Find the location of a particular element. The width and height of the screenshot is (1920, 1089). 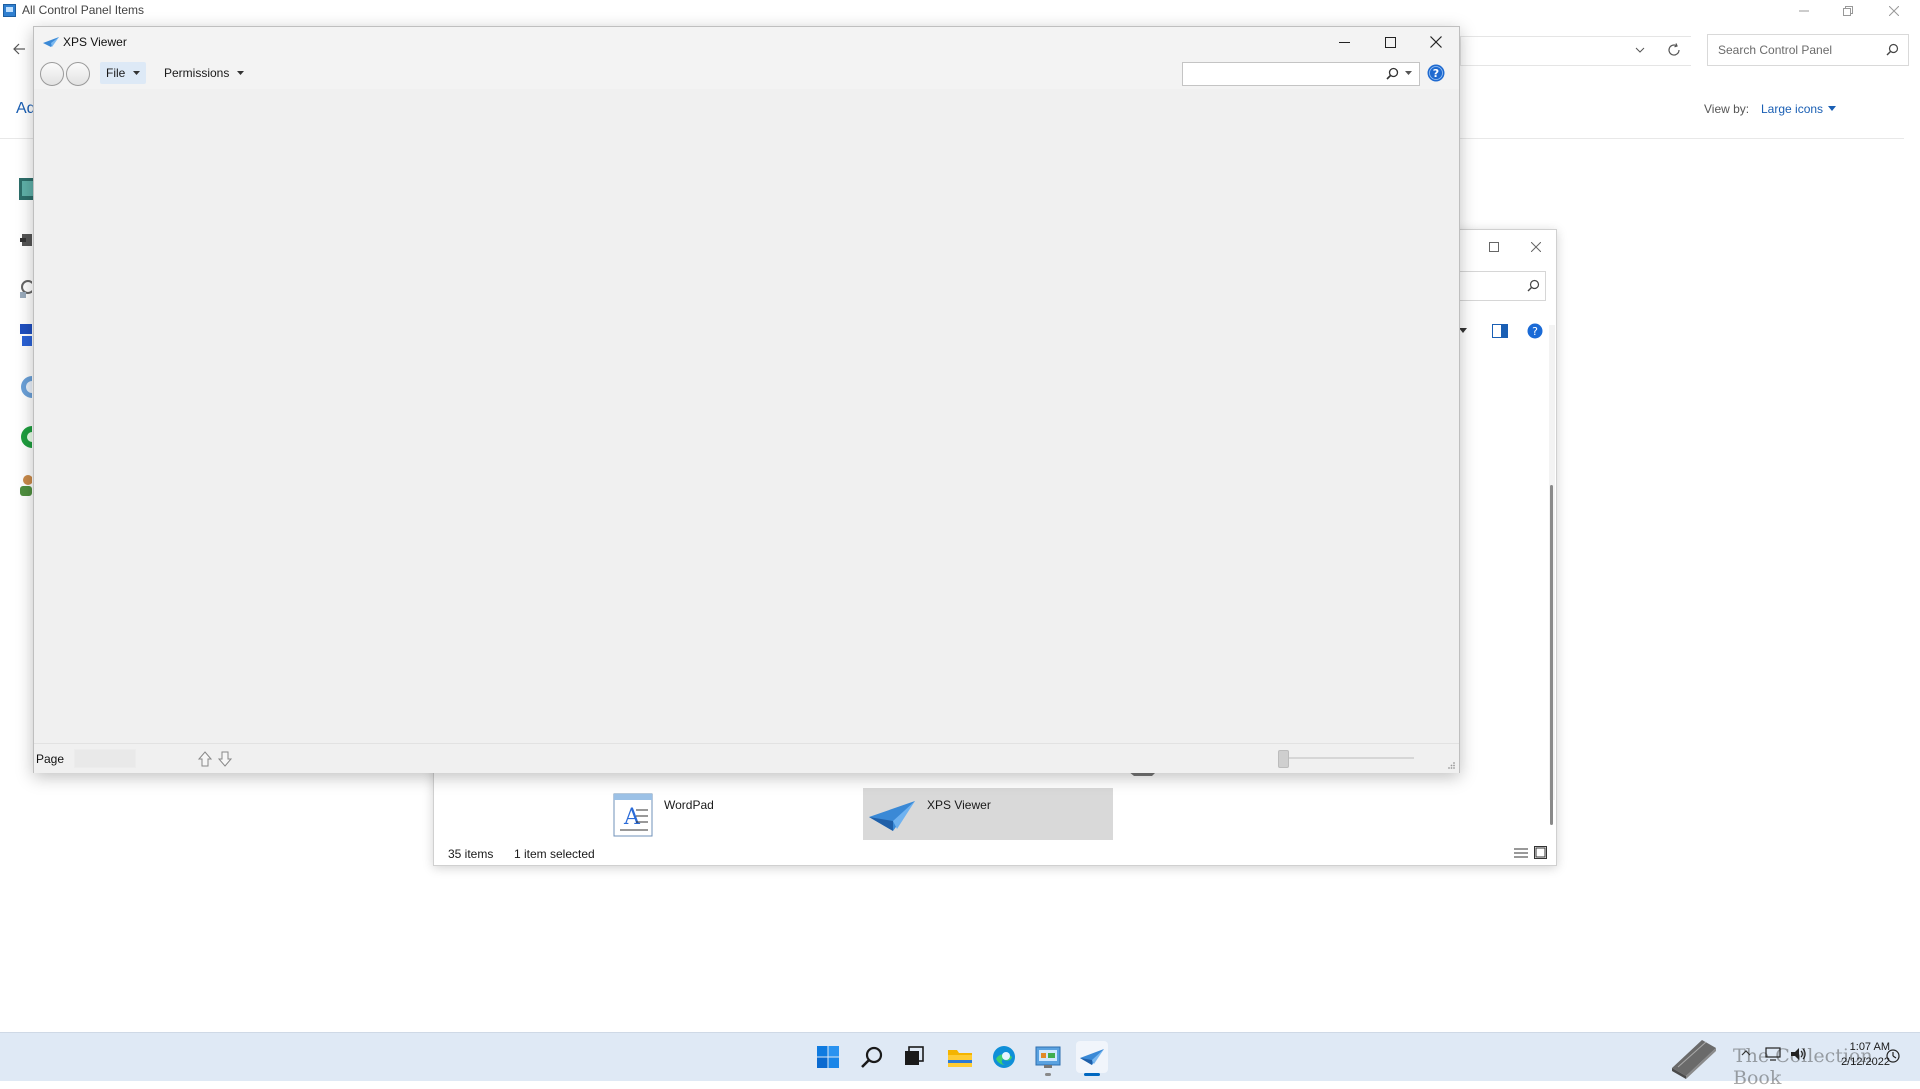

list-item-label: XPS Viewer is located at coordinates (959, 805).